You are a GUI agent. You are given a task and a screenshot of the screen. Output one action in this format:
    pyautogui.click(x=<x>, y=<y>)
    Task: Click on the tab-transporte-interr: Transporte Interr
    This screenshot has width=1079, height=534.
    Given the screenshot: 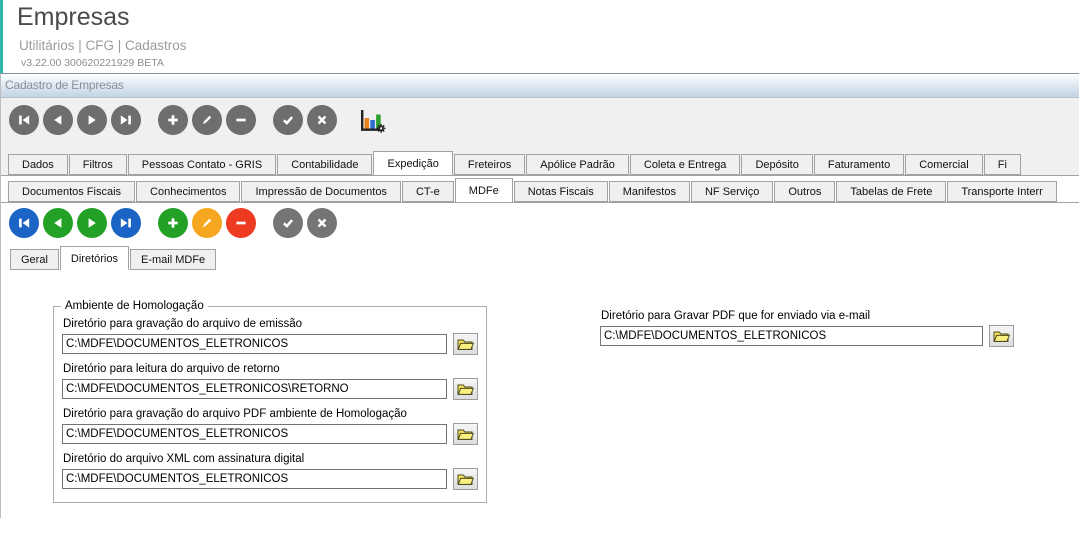 What is the action you would take?
    pyautogui.click(x=1002, y=191)
    